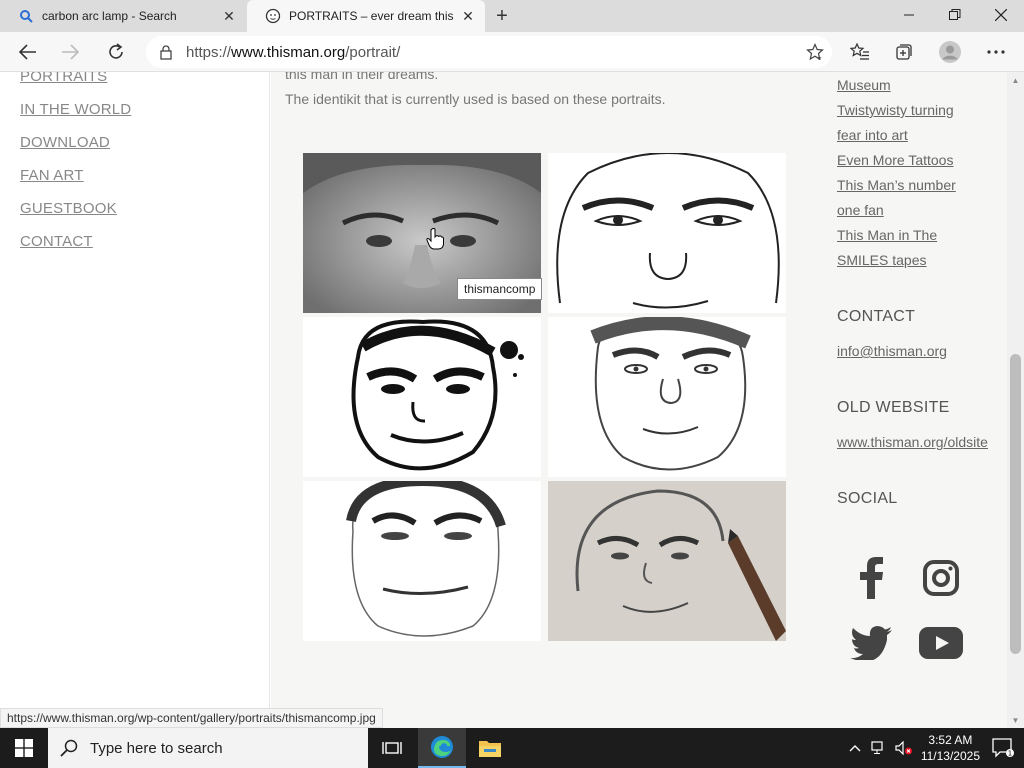  Describe the element at coordinates (941, 578) in the screenshot. I see `instagram-icon` at that location.